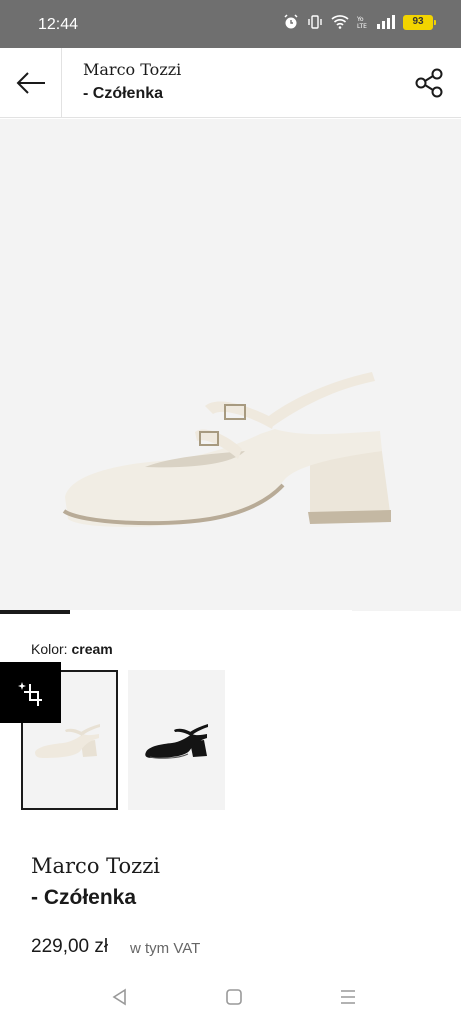  Describe the element at coordinates (123, 93) in the screenshot. I see `header-product-name: - Czółenka` at that location.